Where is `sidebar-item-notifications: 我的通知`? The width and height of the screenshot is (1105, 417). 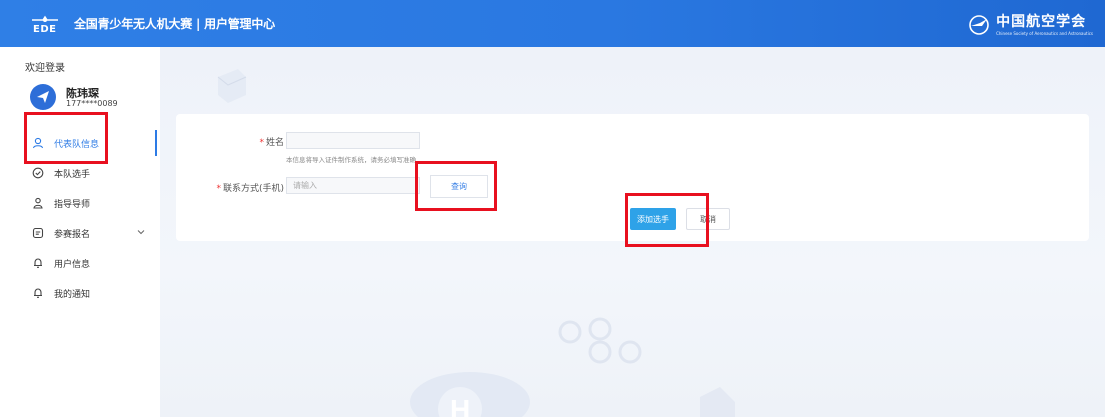 sidebar-item-notifications: 我的通知 is located at coordinates (80, 293).